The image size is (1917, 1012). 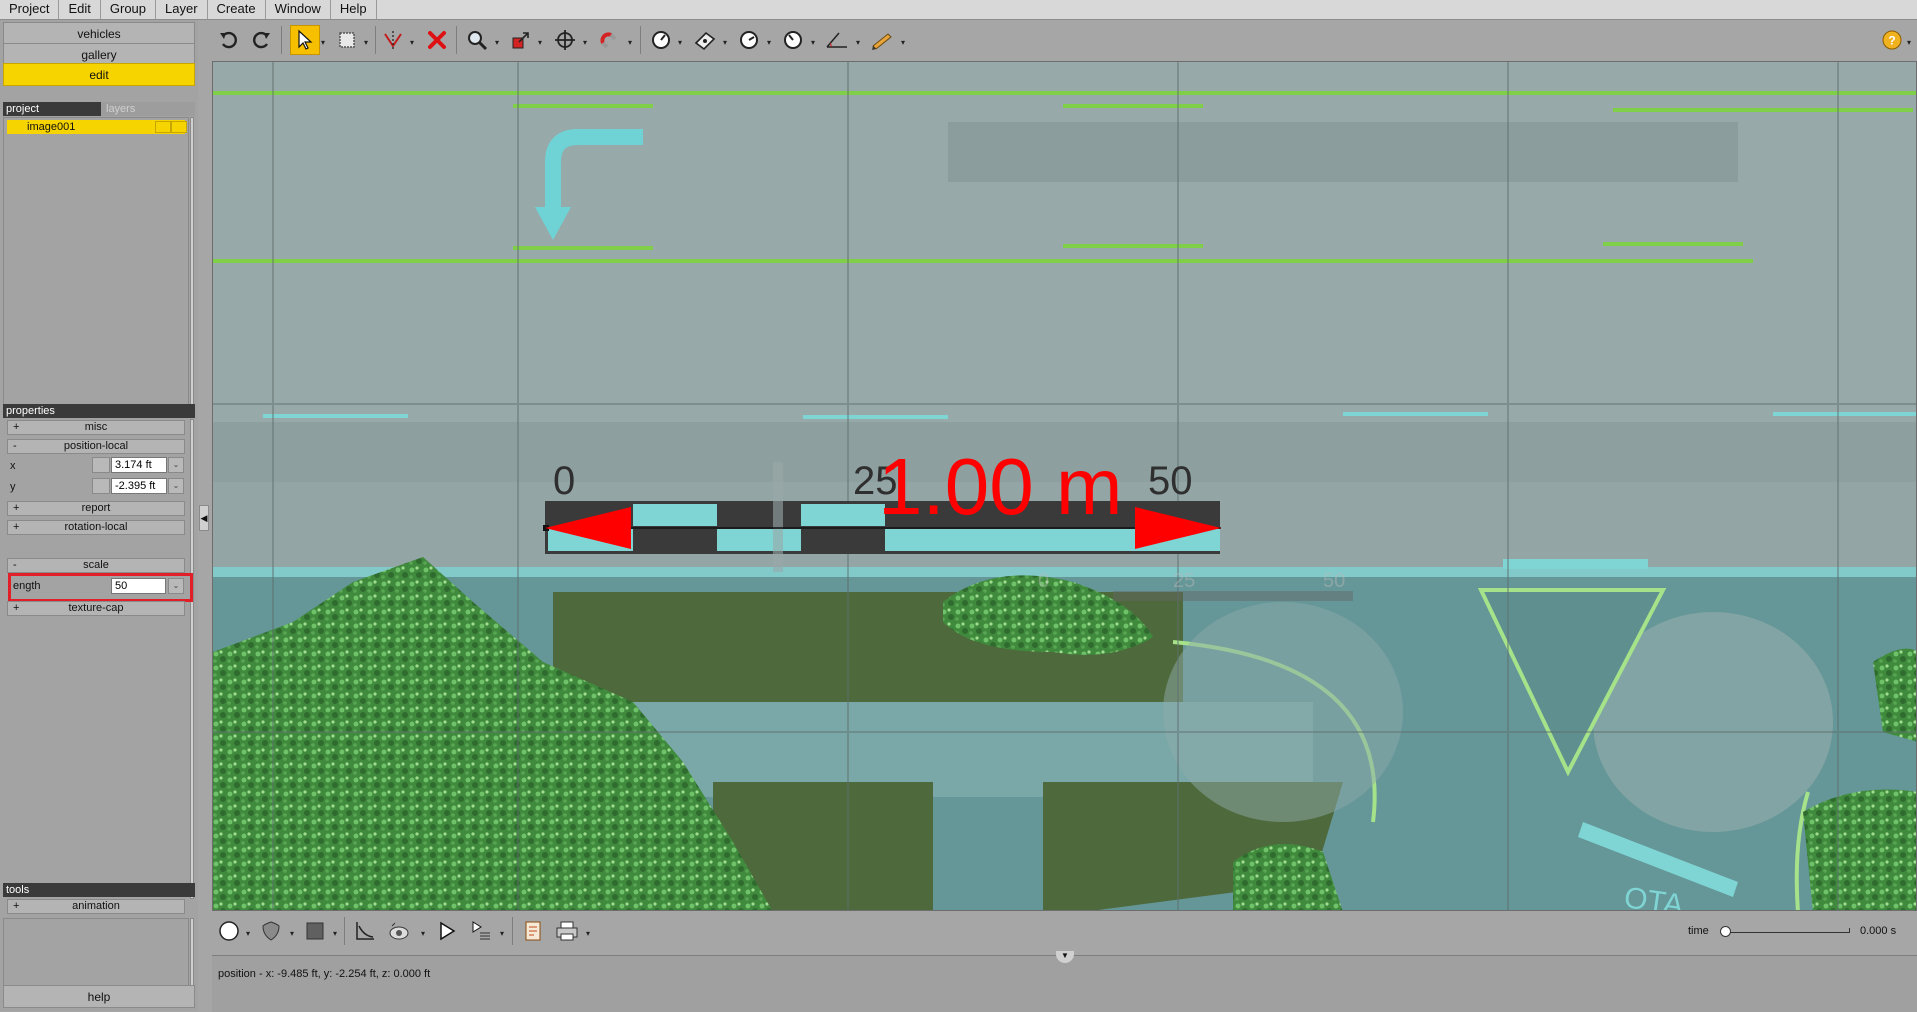 What do you see at coordinates (1725, 931) in the screenshot?
I see `time-slider-knob` at bounding box center [1725, 931].